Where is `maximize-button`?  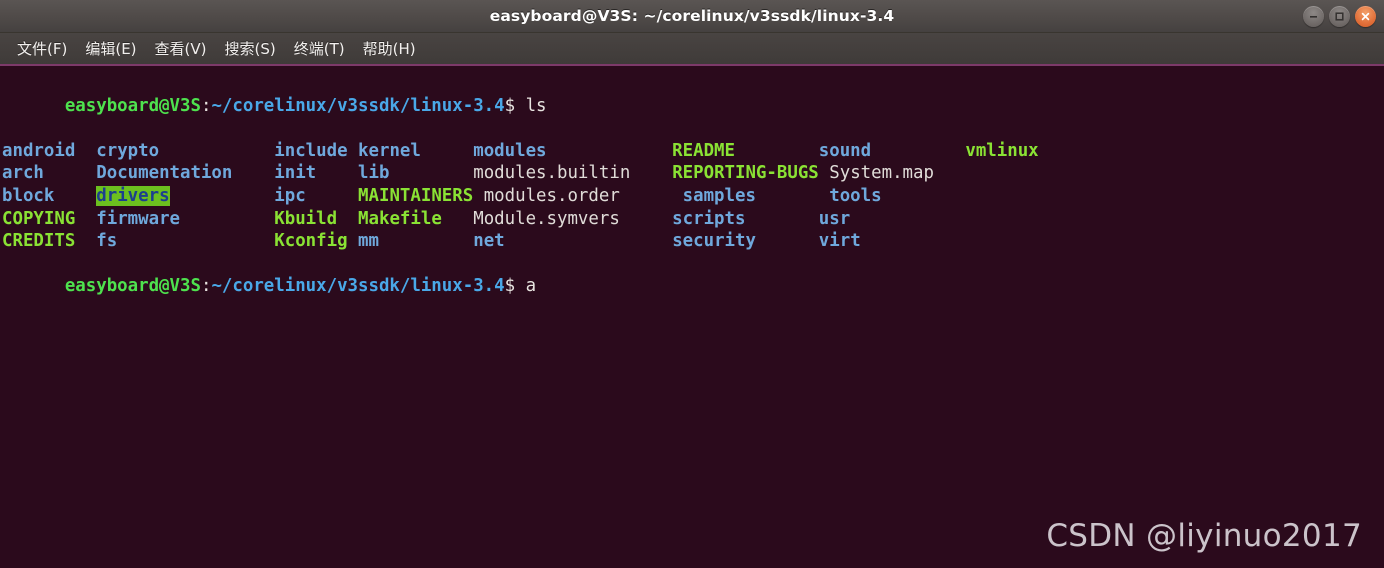 maximize-button is located at coordinates (1339, 16).